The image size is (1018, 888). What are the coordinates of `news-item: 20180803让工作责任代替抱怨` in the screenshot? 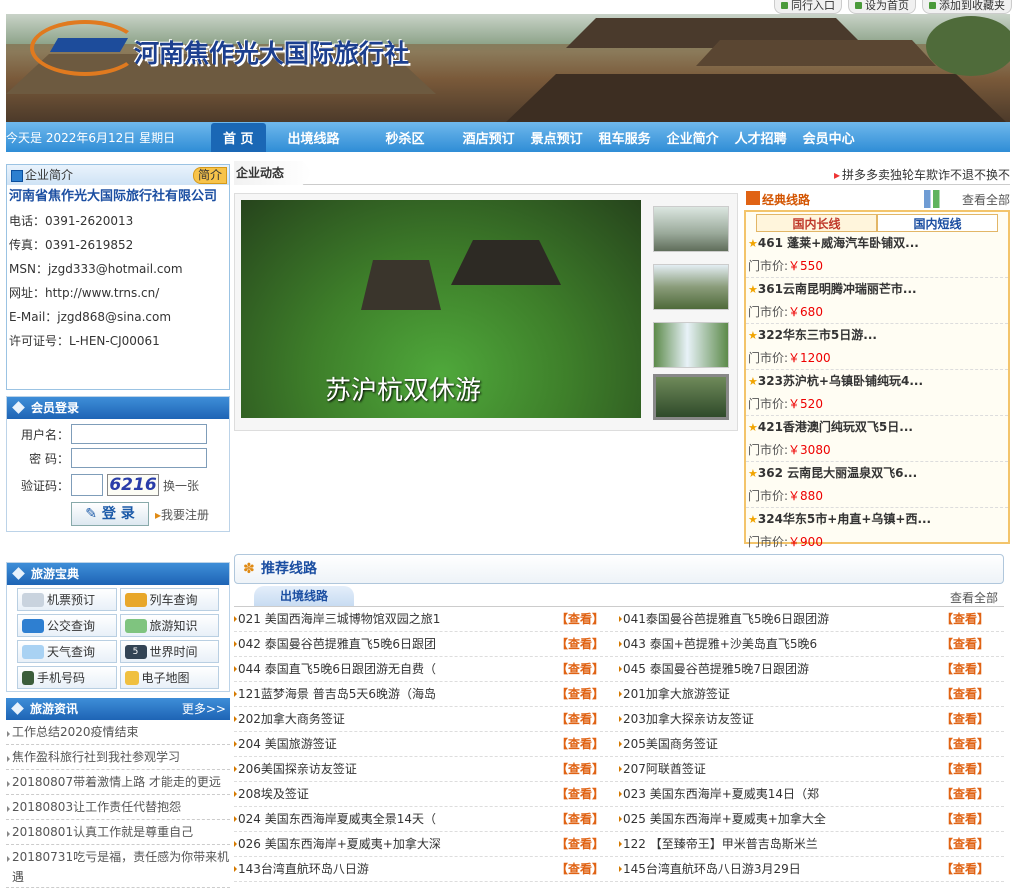 It's located at (118, 807).